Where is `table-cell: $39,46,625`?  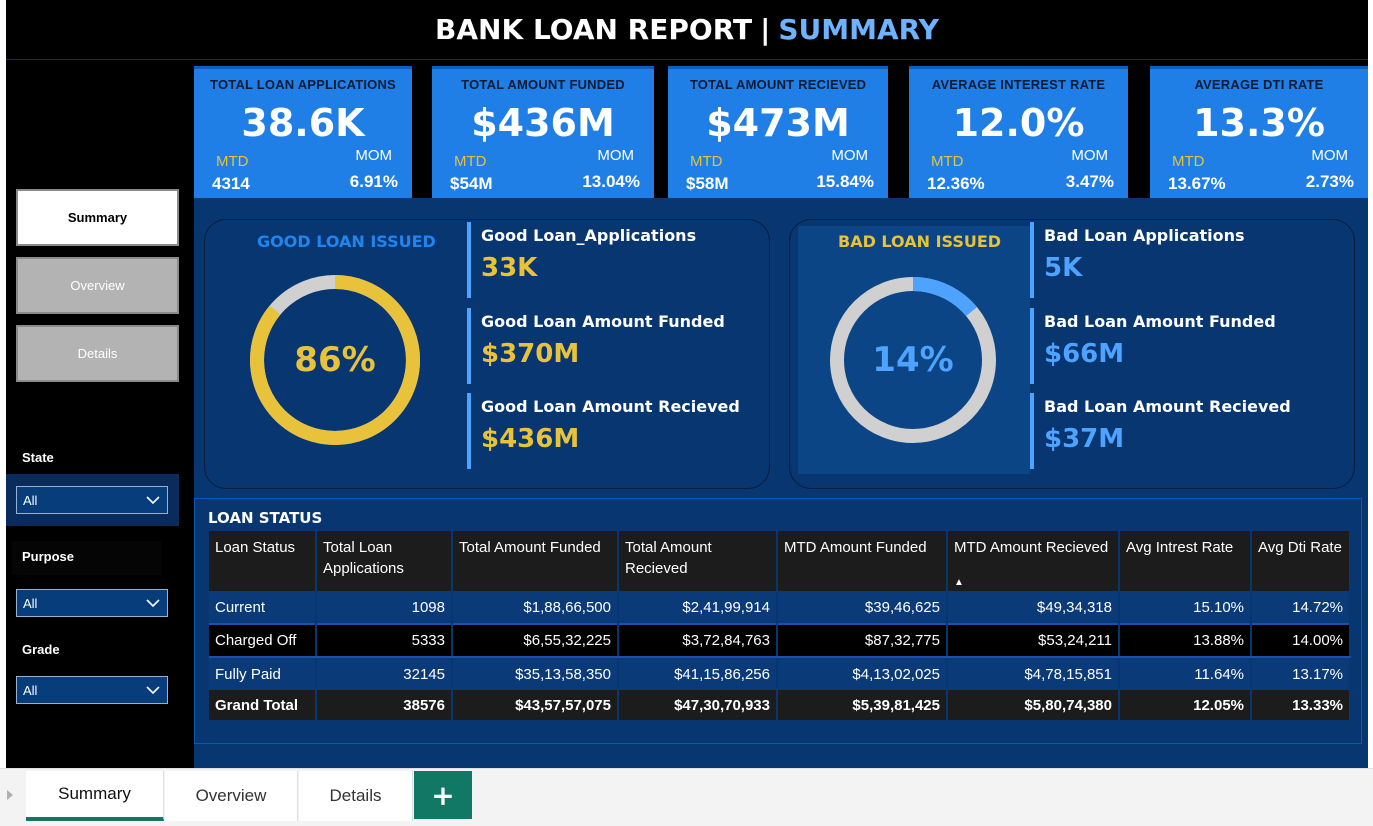 table-cell: $39,46,625 is located at coordinates (862, 607).